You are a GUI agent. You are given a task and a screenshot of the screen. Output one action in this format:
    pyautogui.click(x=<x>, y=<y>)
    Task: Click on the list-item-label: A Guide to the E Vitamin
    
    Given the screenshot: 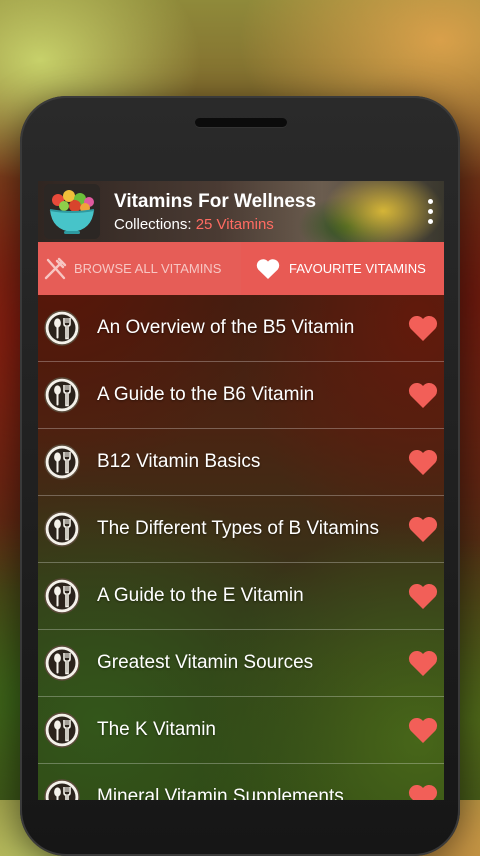 What is the action you would take?
    pyautogui.click(x=200, y=595)
    